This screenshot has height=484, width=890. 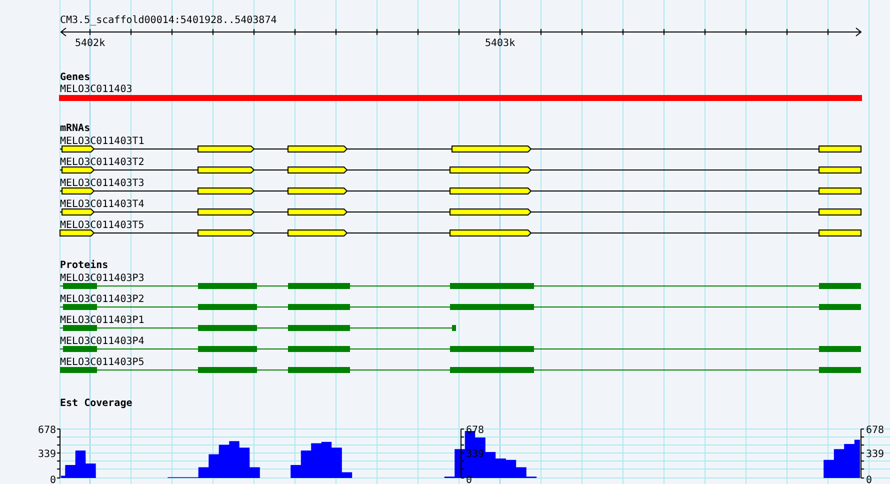 I want to click on transcript-label: MELO3C011403T4, so click(x=102, y=204).